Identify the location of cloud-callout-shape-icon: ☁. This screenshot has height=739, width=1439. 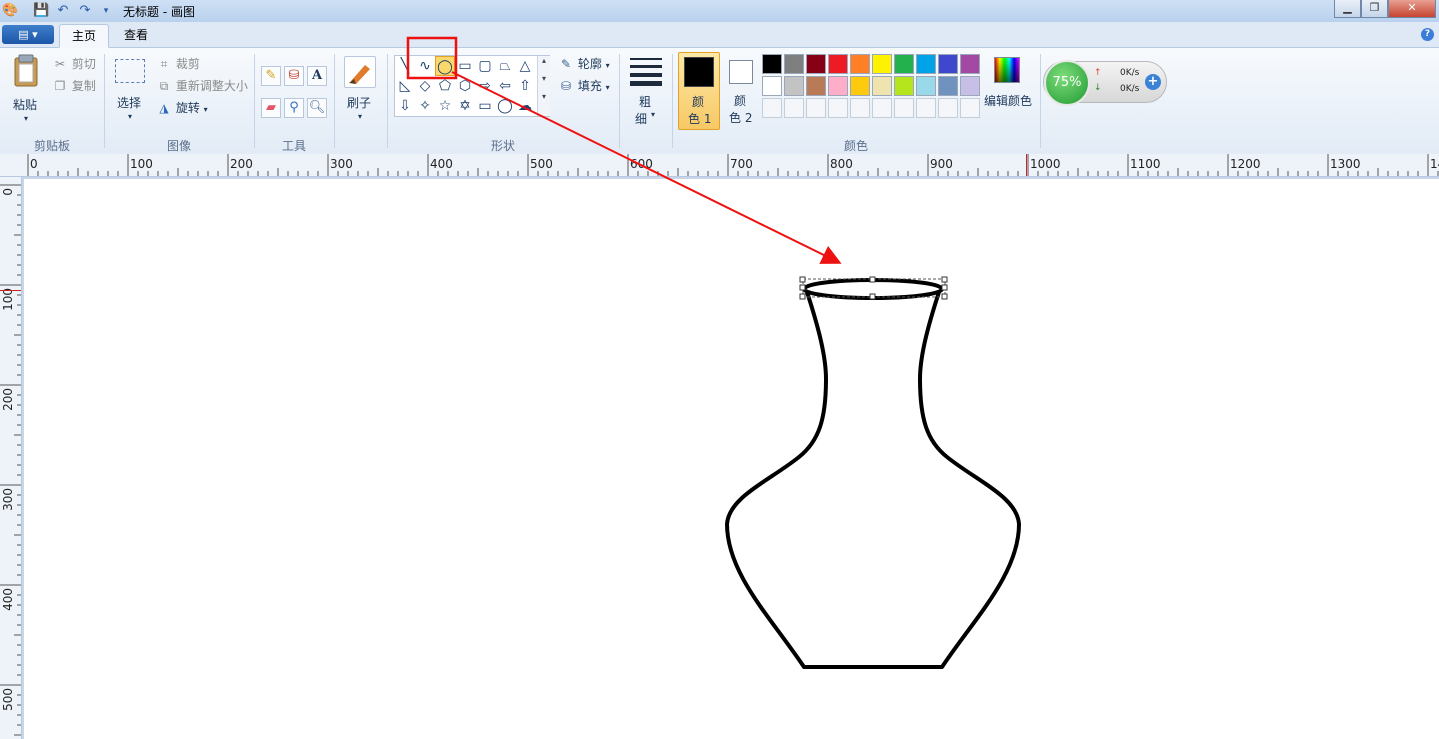
(525, 106).